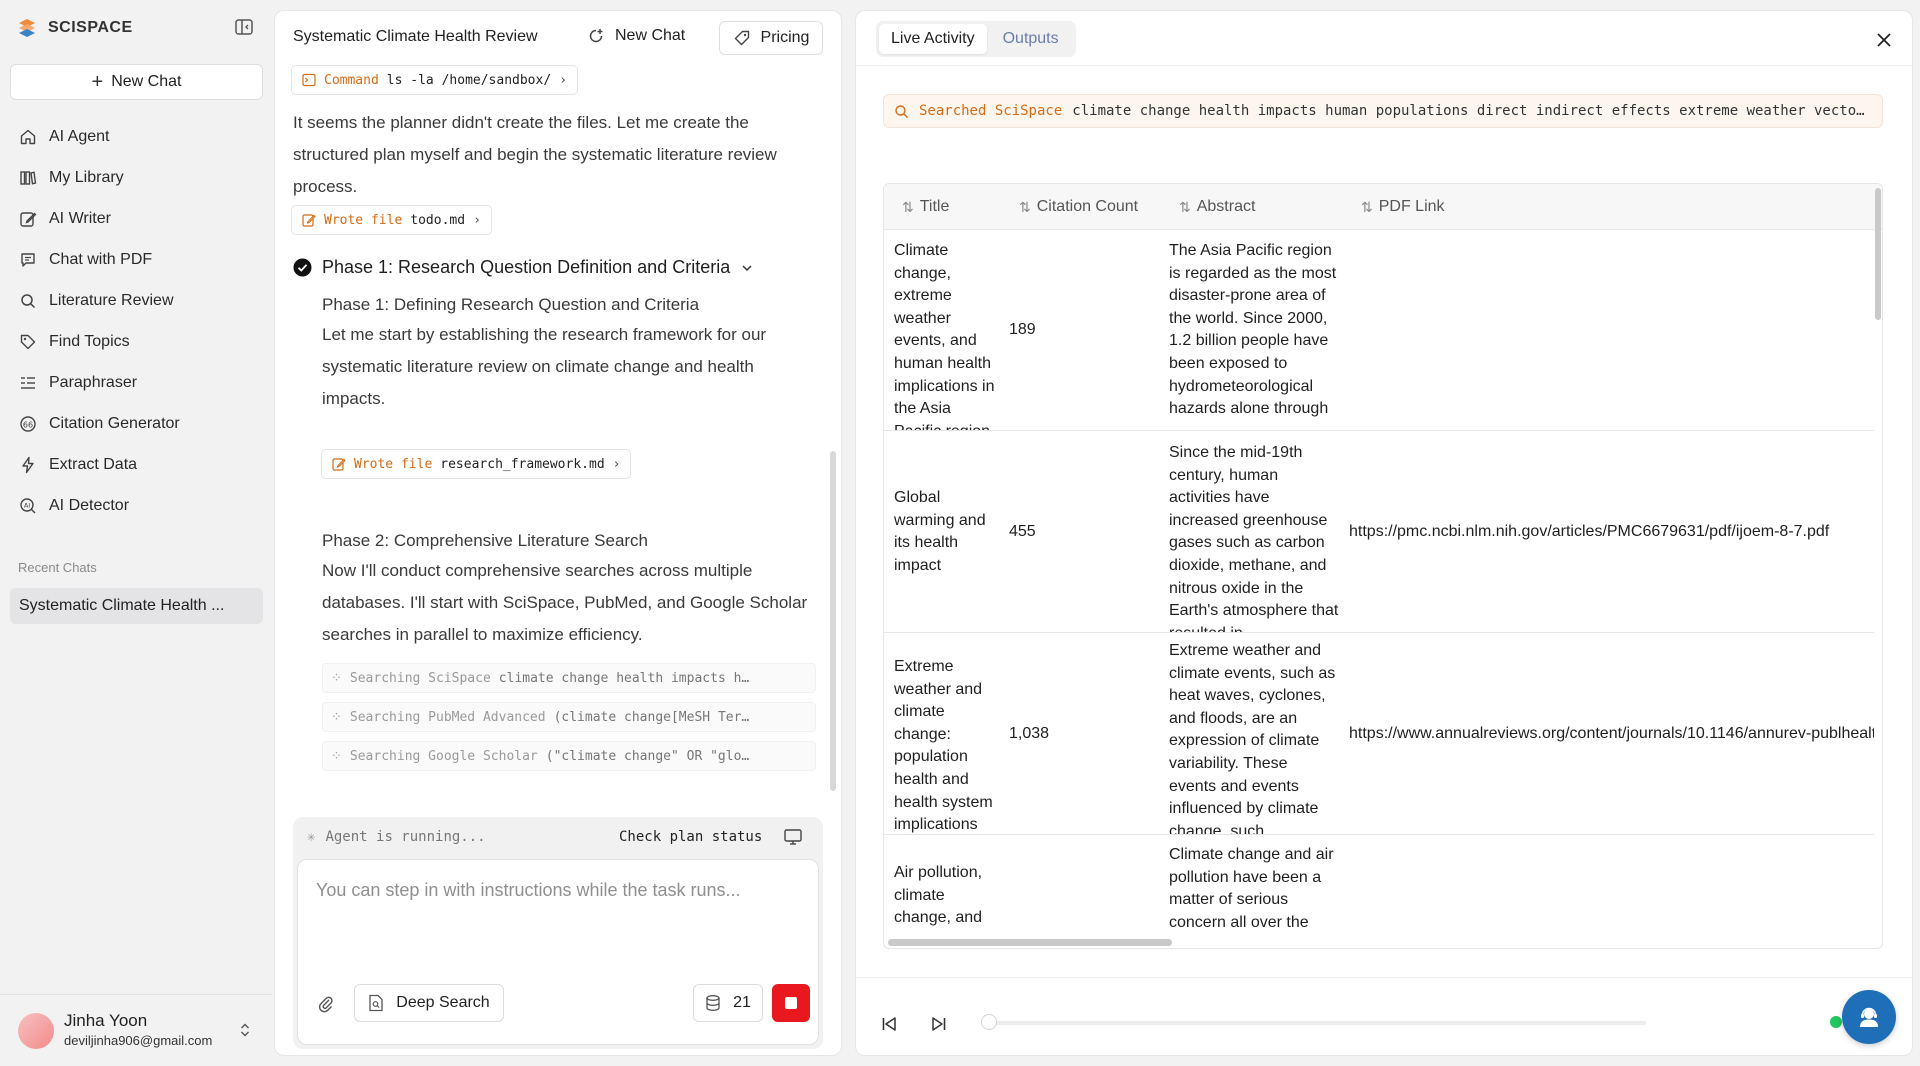  I want to click on sidebar-item-chat-with-pdf: Chat with PDF, so click(136, 259).